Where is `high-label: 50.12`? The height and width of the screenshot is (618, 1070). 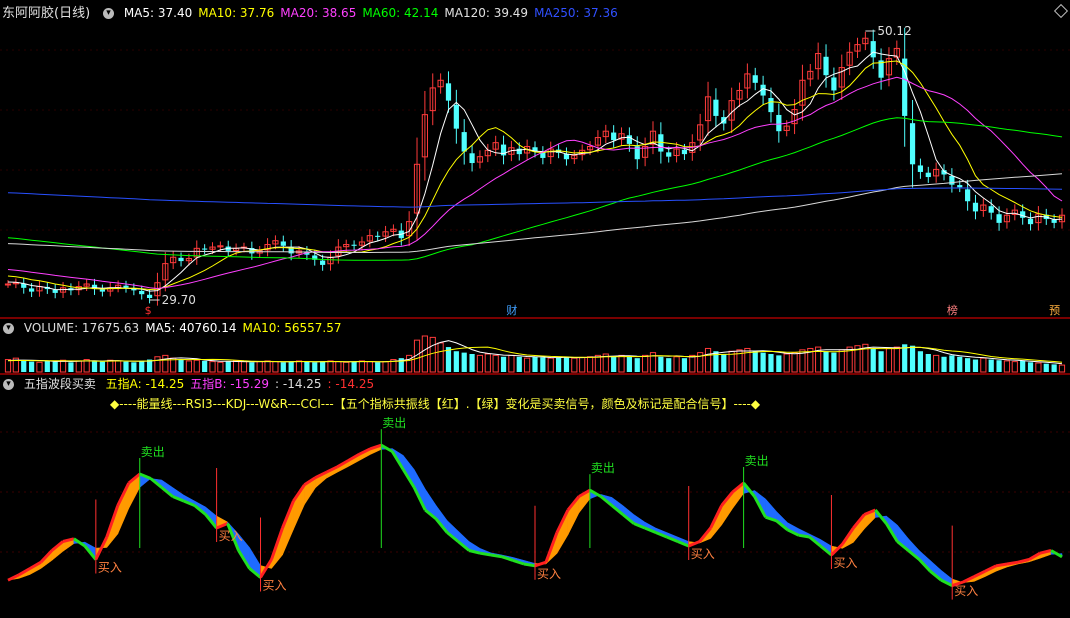 high-label: 50.12 is located at coordinates (894, 31).